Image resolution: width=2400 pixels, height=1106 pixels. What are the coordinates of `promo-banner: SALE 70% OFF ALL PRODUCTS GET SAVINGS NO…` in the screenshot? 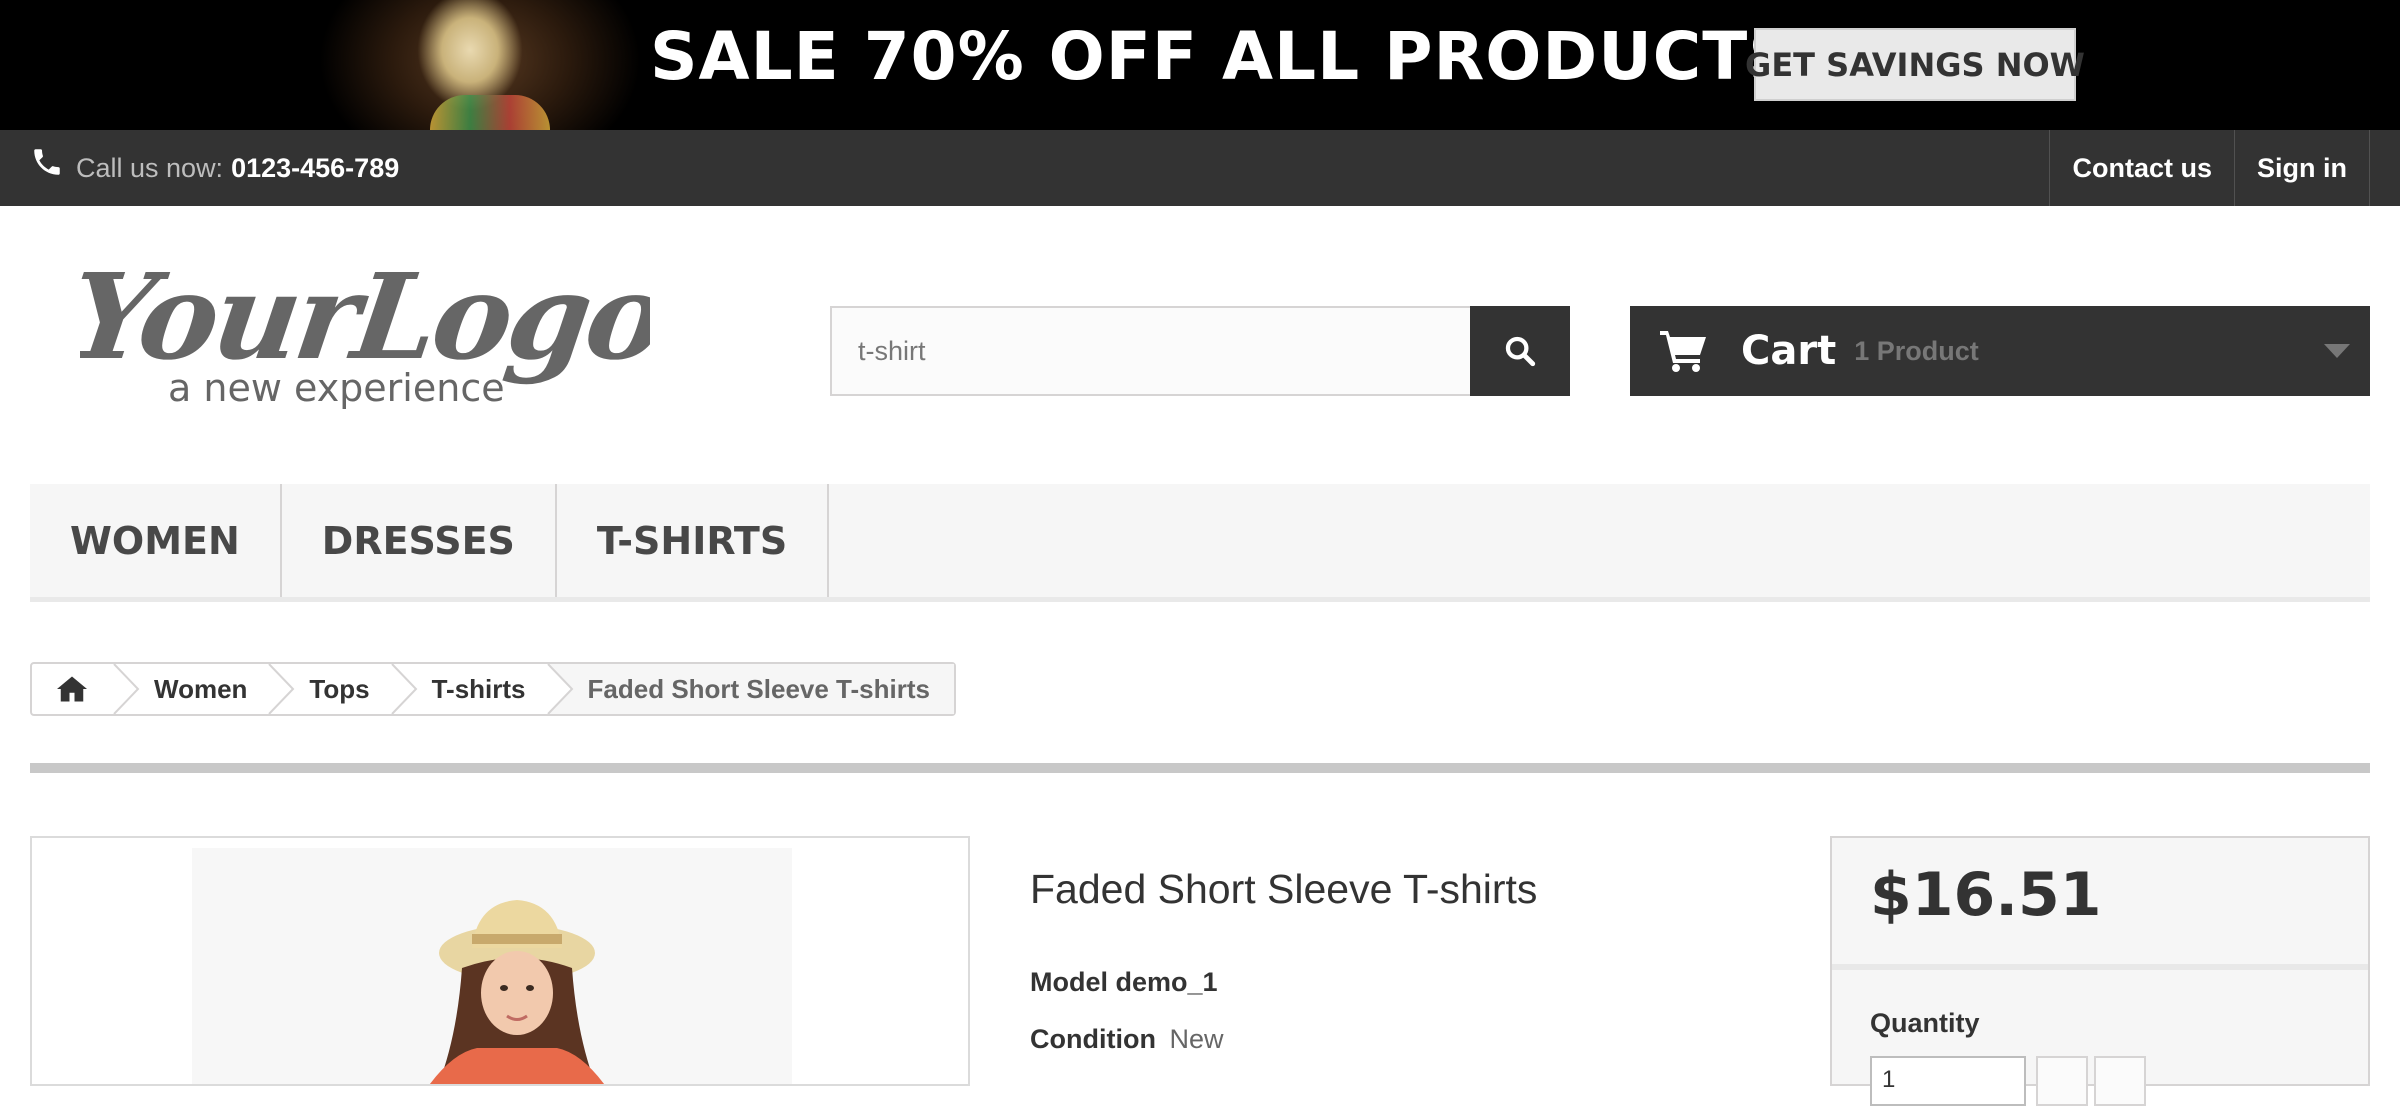 It's located at (1200, 65).